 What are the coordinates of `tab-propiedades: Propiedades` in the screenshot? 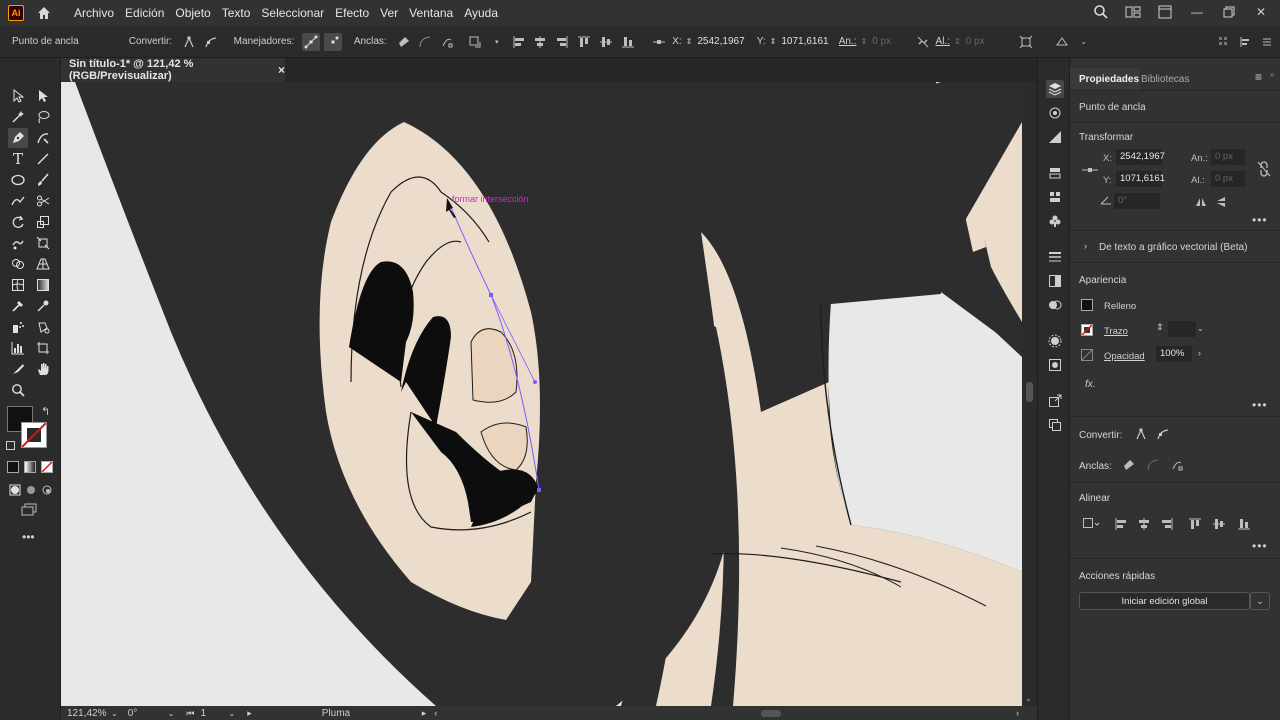 It's located at (1109, 79).